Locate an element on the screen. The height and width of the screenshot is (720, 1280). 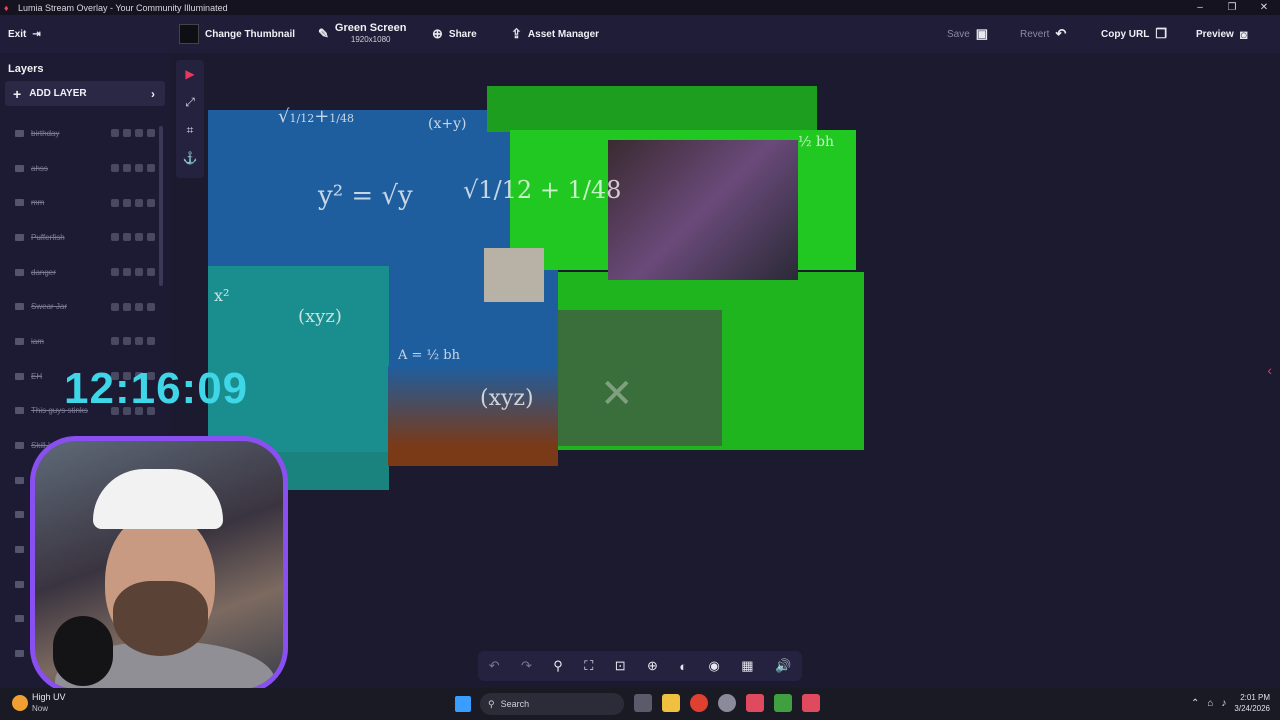
undo-icon: ↶ is located at coordinates (494, 666).